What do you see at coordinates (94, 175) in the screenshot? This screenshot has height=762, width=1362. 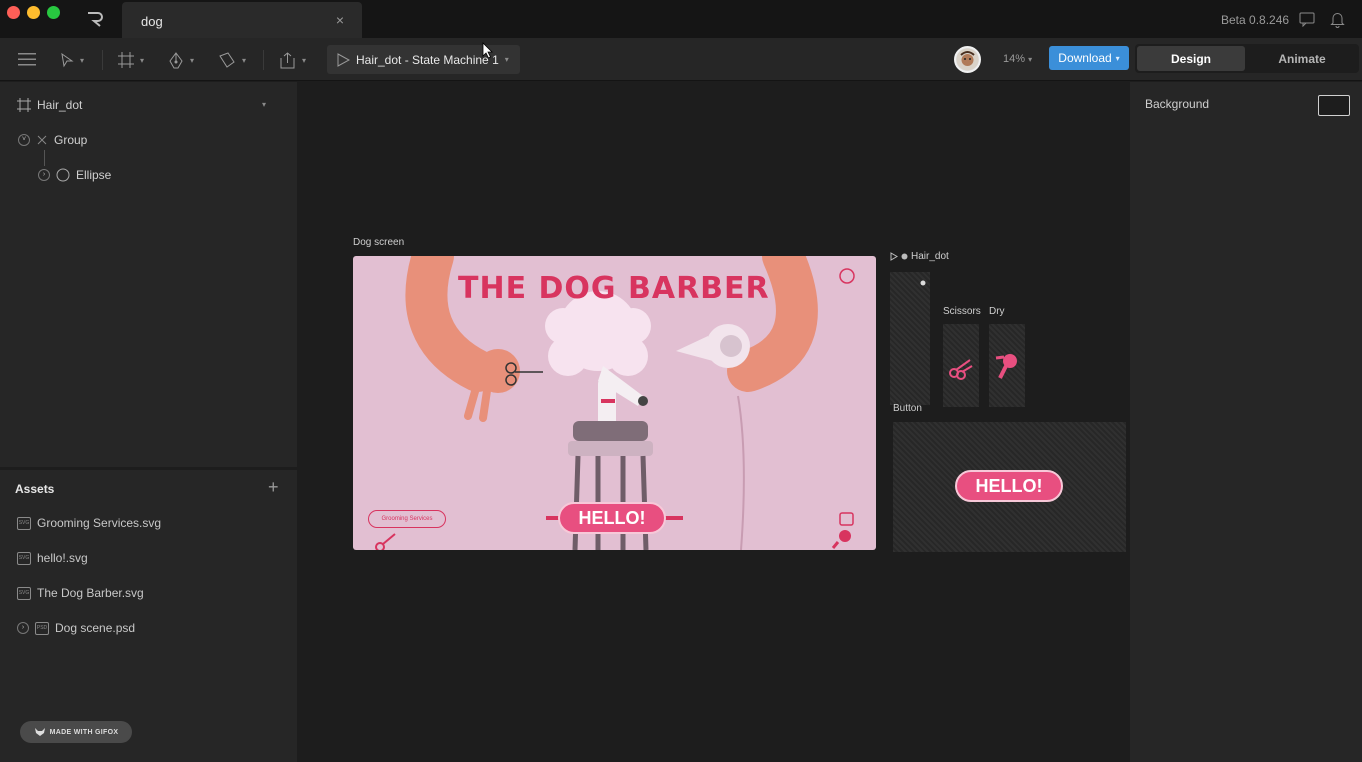 I see `hierarchy-item-label: Ellipse` at bounding box center [94, 175].